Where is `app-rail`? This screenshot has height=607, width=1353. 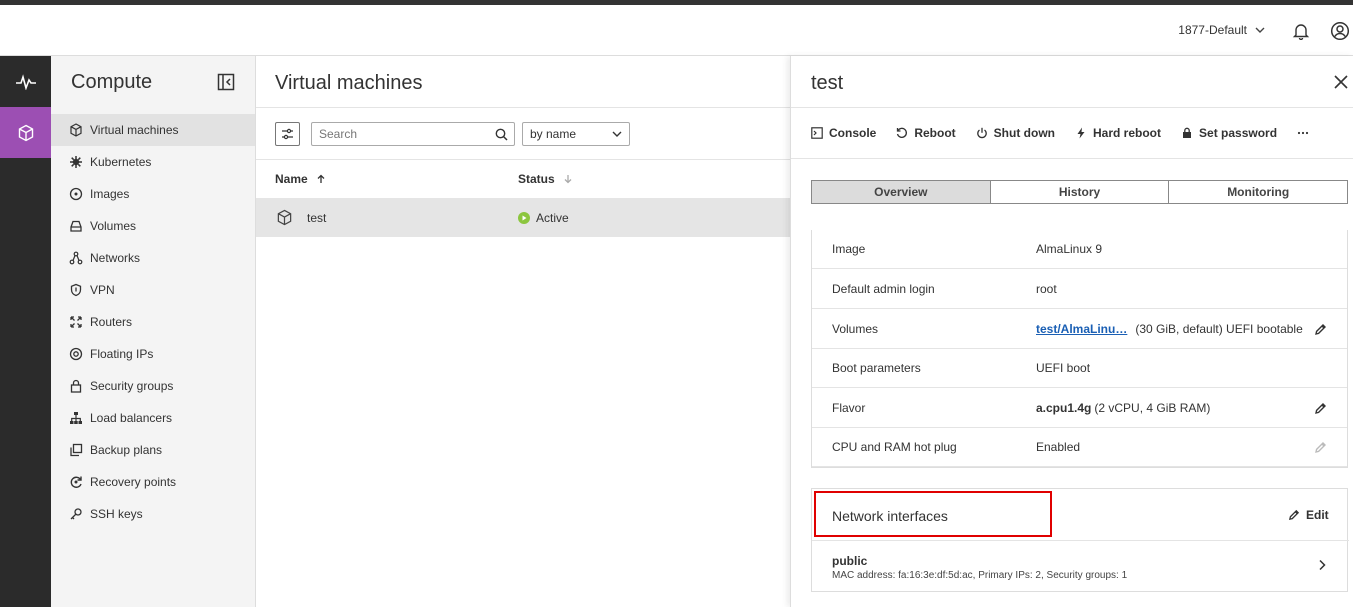 app-rail is located at coordinates (25, 331).